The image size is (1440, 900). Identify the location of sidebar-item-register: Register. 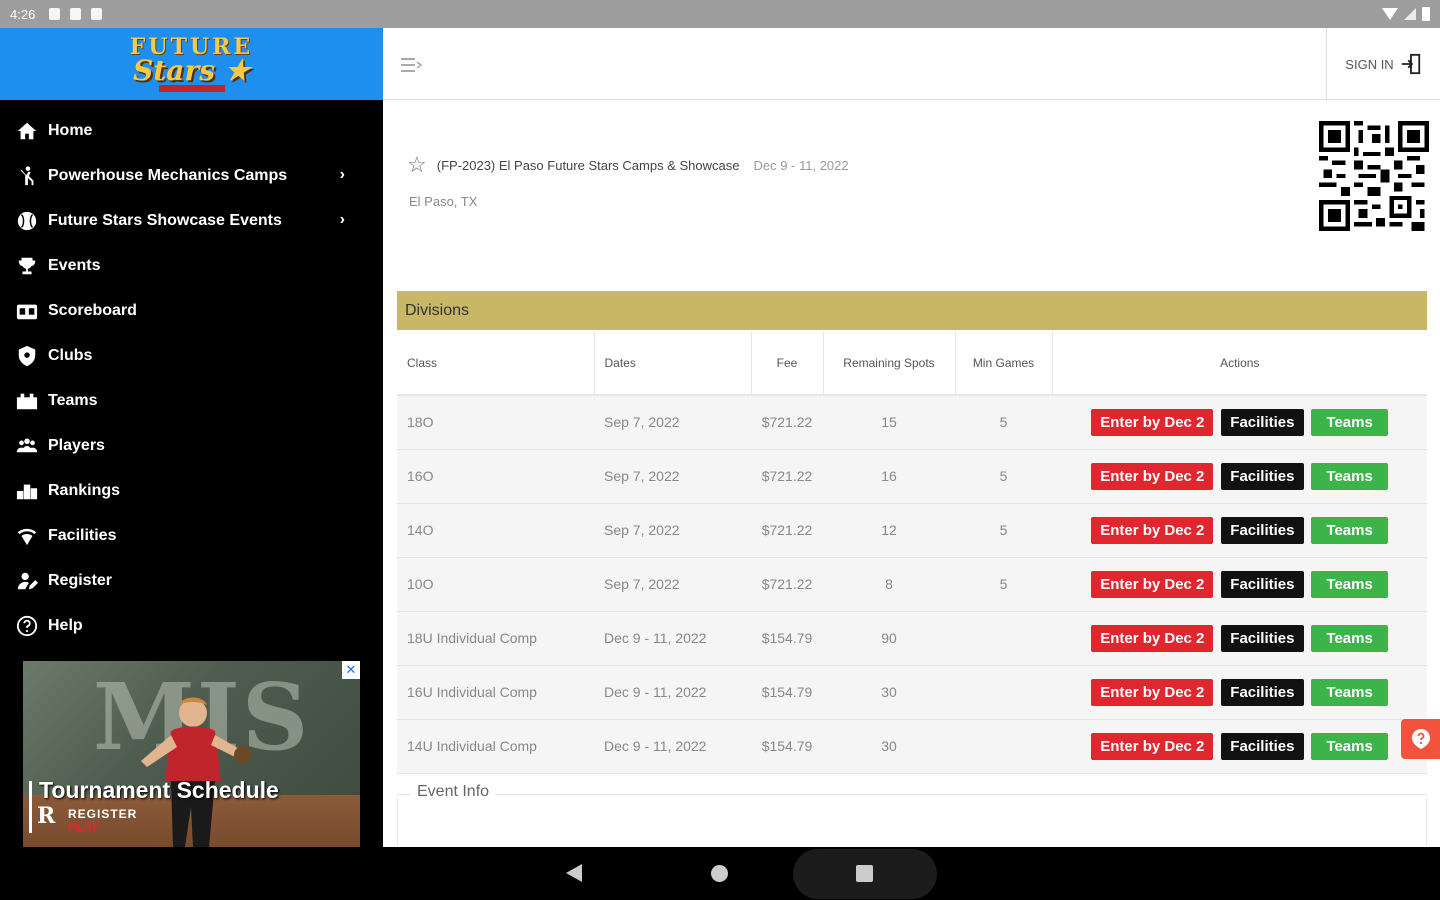
(191, 580).